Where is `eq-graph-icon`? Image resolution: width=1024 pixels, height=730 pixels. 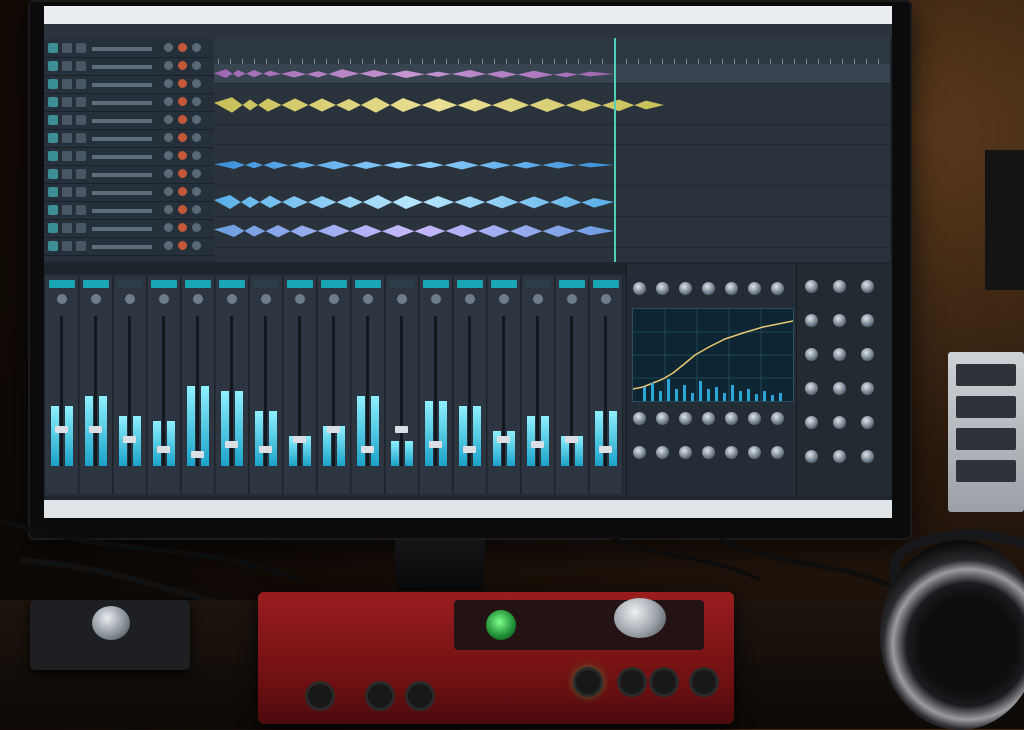
eq-graph-icon is located at coordinates (713, 355).